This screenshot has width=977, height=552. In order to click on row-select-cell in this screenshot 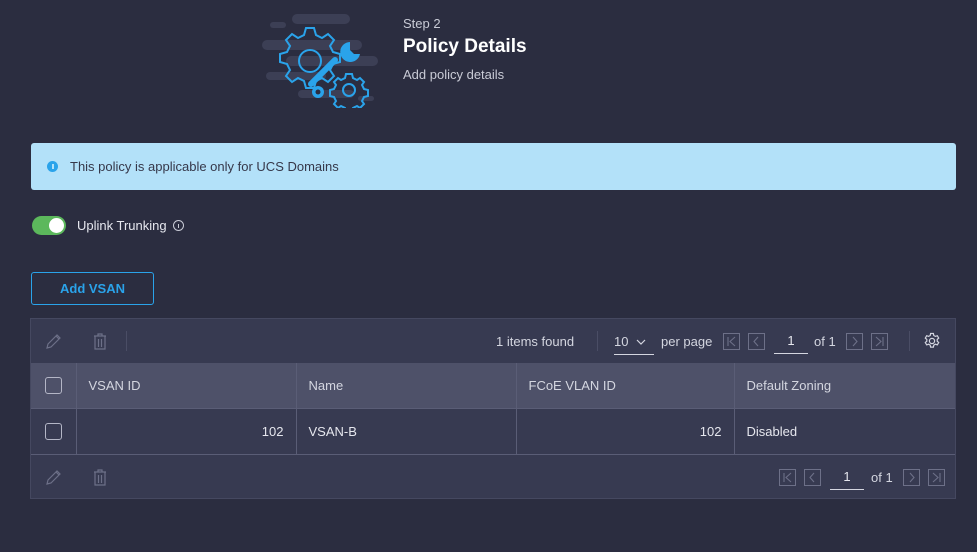, I will do `click(54, 431)`.